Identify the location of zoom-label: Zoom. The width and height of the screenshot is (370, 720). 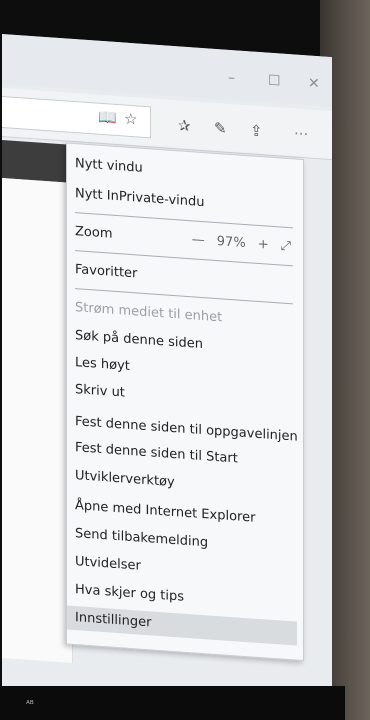
(94, 233).